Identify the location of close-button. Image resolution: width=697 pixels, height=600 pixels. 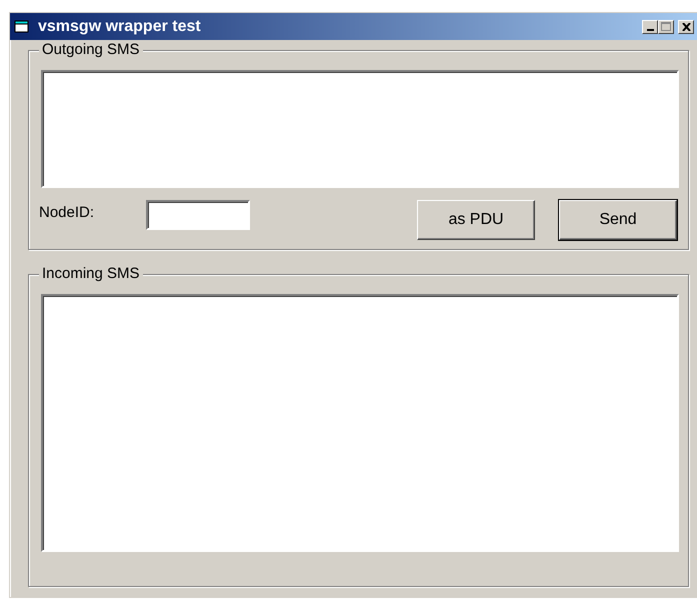
(686, 27).